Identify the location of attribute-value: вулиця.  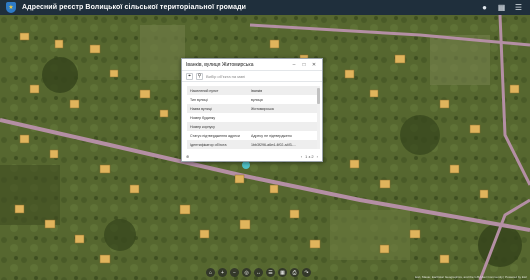
(257, 99).